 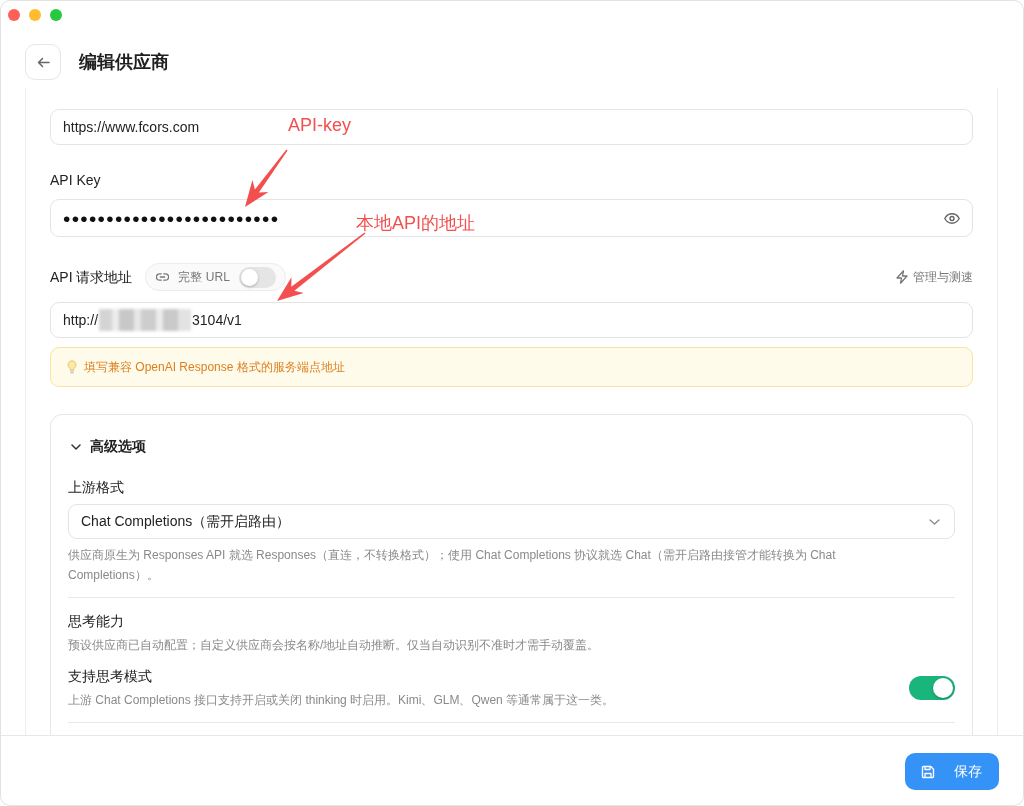 What do you see at coordinates (91, 277) in the screenshot?
I see `field-label: API 请求地址` at bounding box center [91, 277].